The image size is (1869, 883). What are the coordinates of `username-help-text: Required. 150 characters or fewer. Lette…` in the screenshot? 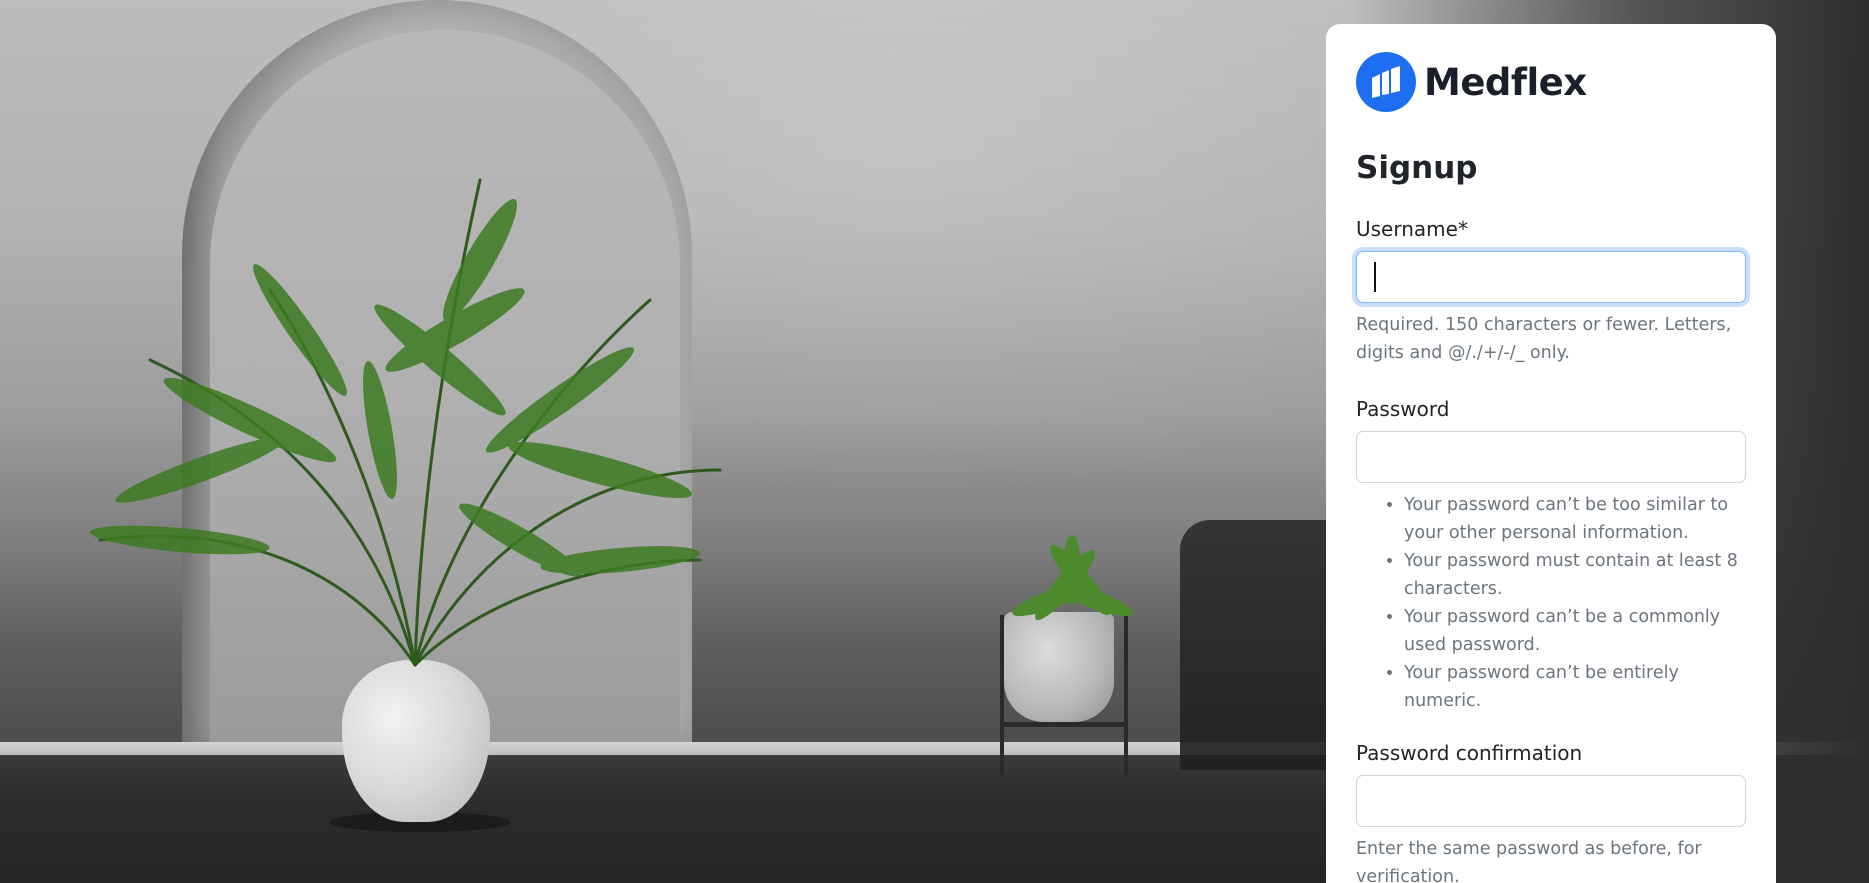 It's located at (1544, 339).